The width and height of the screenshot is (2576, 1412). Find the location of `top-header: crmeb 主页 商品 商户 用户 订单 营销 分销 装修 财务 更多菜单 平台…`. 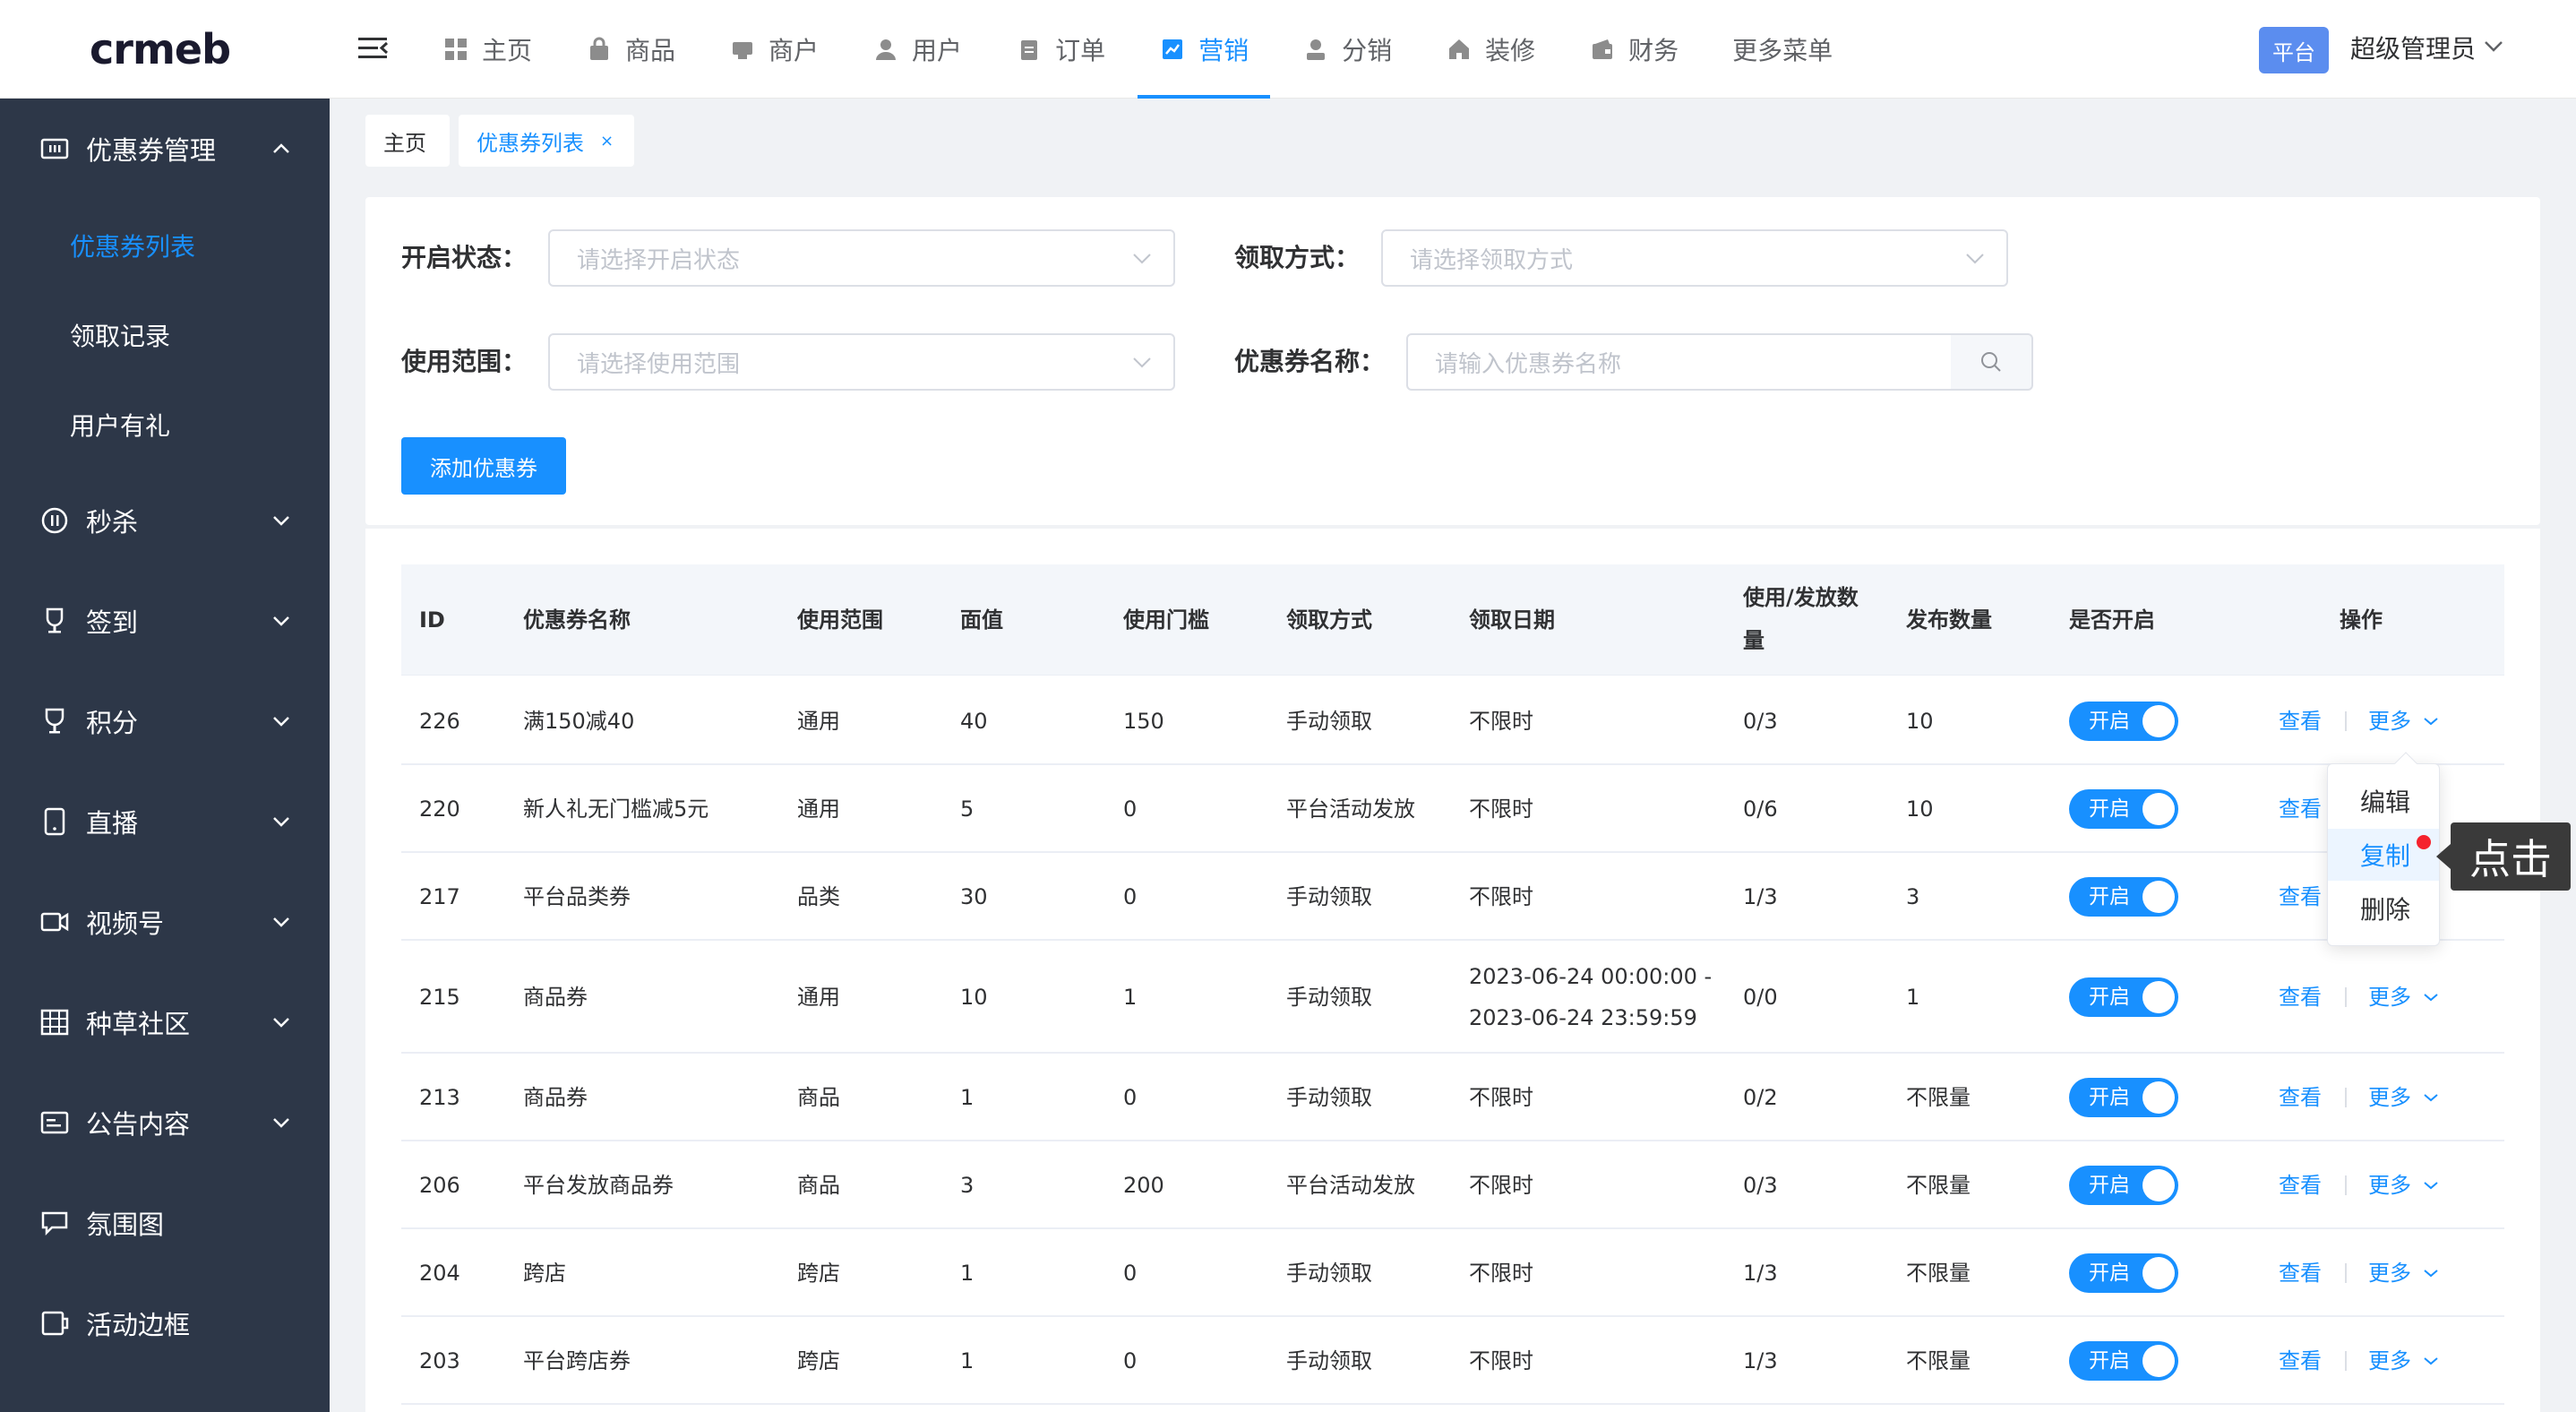

top-header: crmeb 主页 商品 商户 用户 订单 营销 分销 装修 财务 更多菜单 平台… is located at coordinates (1288, 49).